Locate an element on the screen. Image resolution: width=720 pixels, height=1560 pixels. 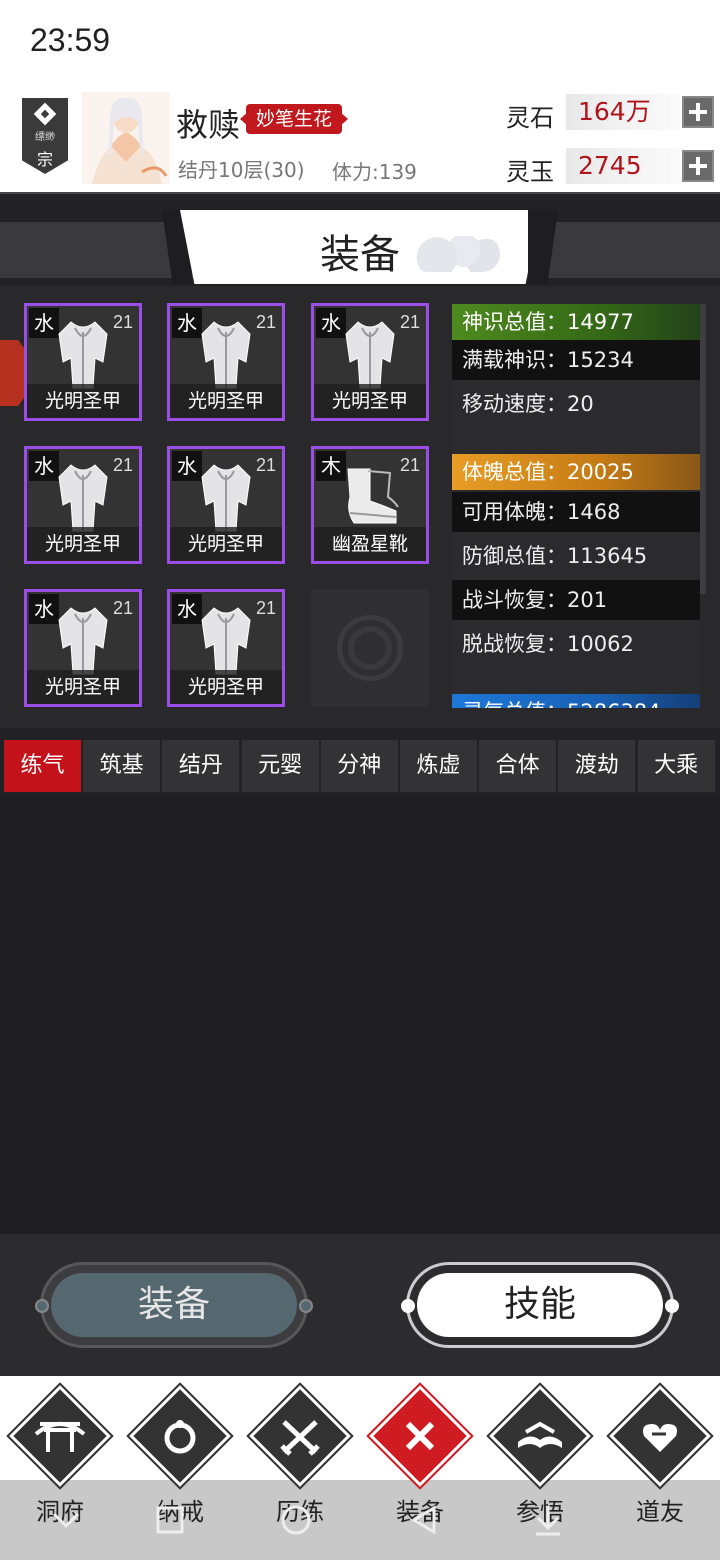
tab-realm: 结丹 is located at coordinates (201, 766).